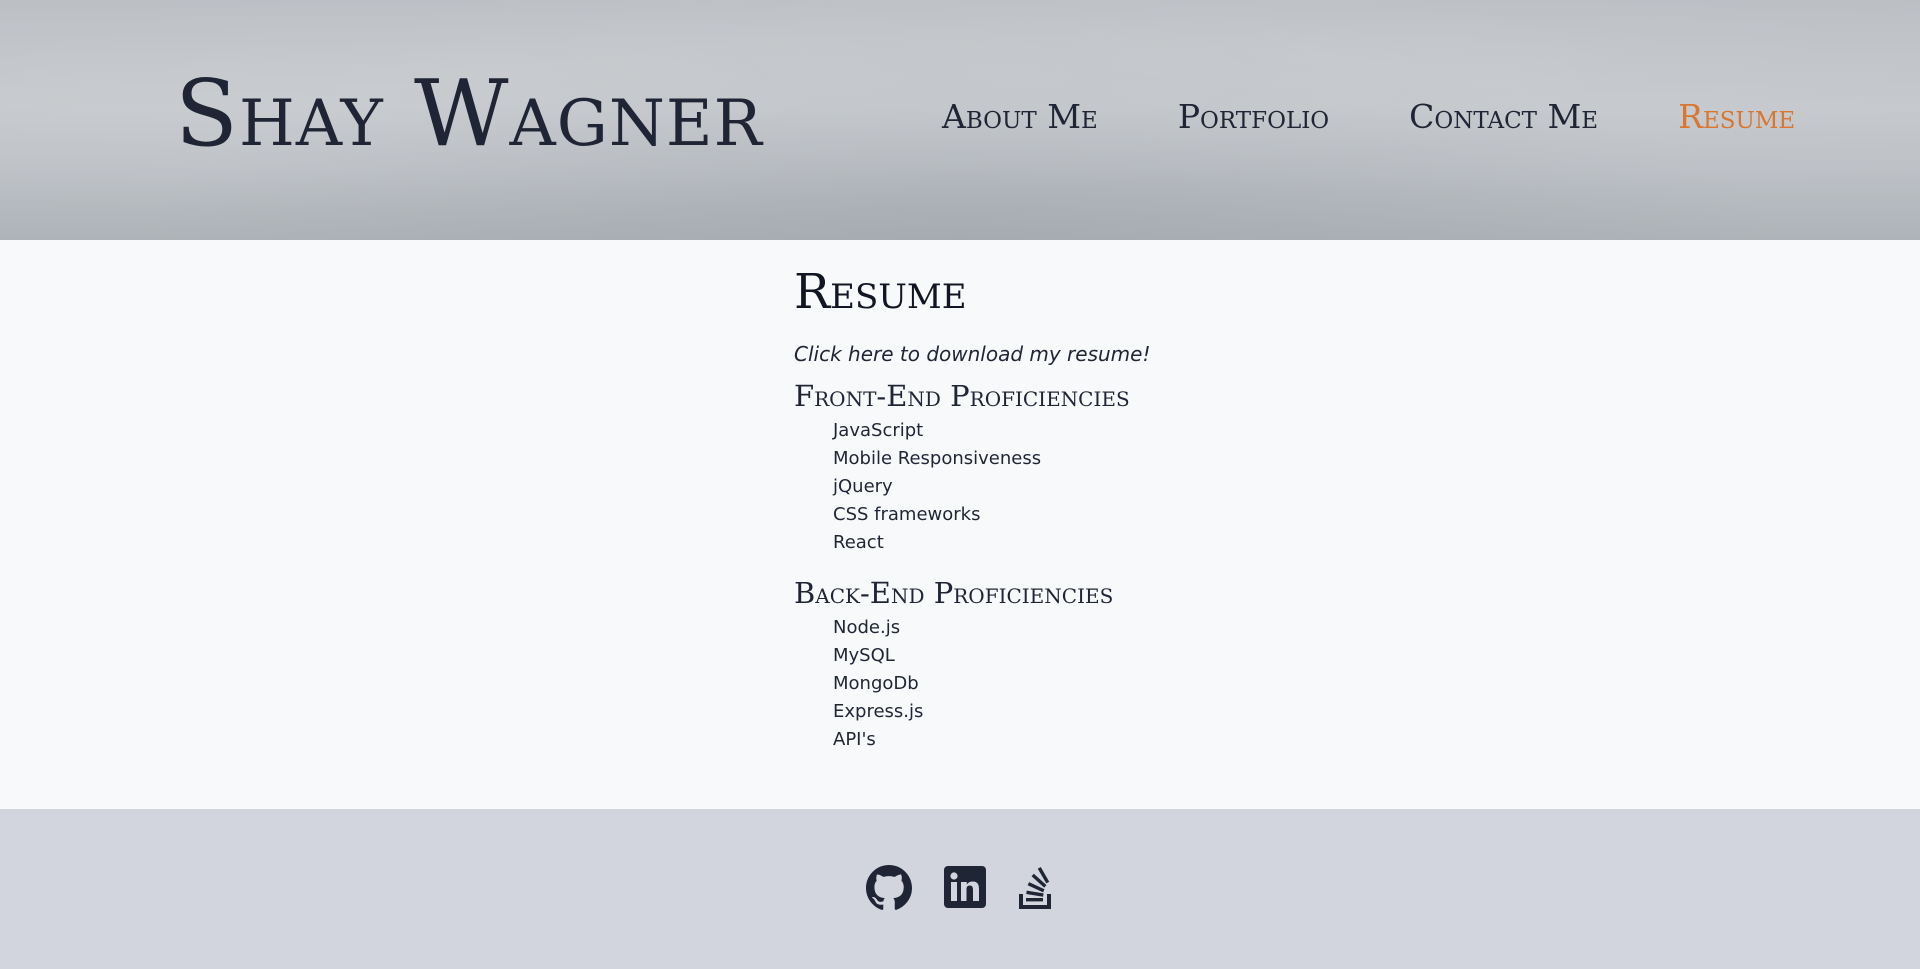 The image size is (1920, 969). Describe the element at coordinates (864, 655) in the screenshot. I see `skill-item: MySQL` at that location.